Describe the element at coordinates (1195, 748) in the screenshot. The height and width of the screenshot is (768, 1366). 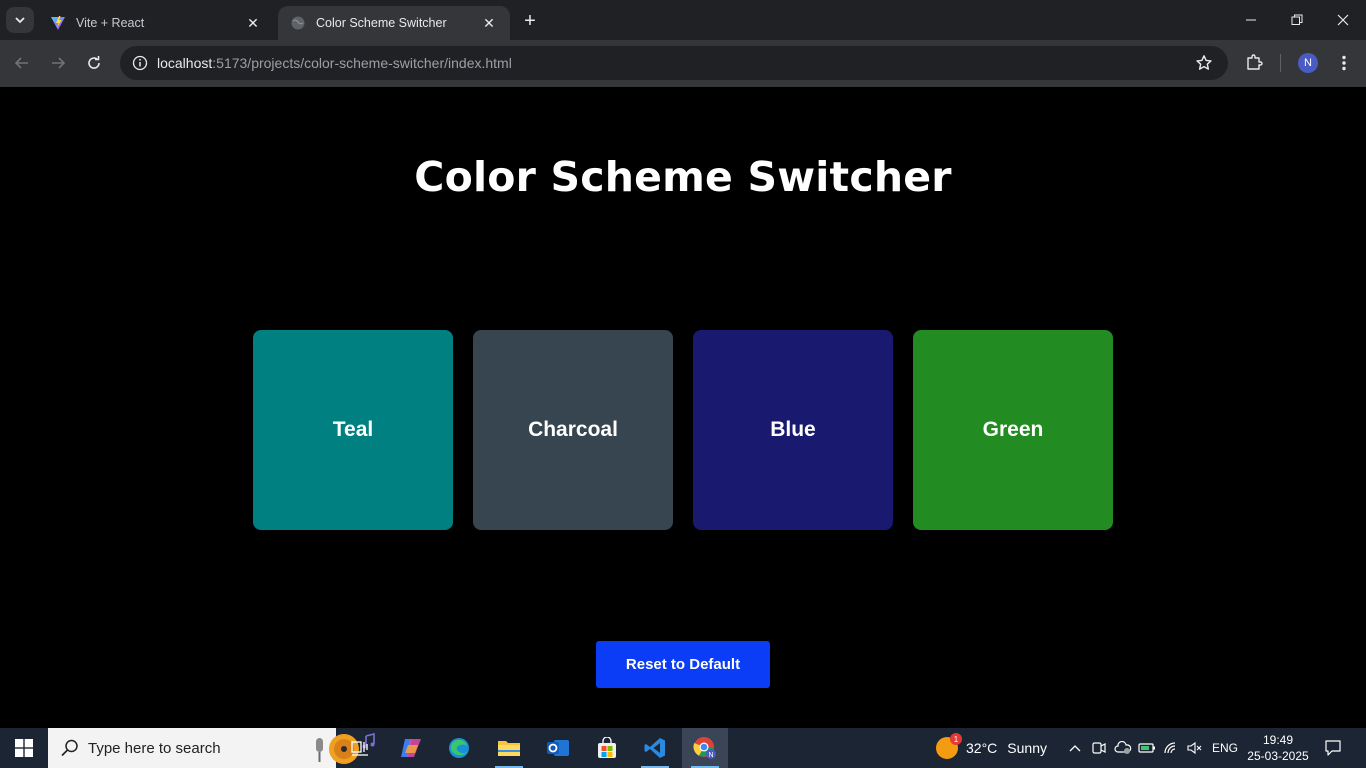
I see `speaker-muted-icon` at that location.